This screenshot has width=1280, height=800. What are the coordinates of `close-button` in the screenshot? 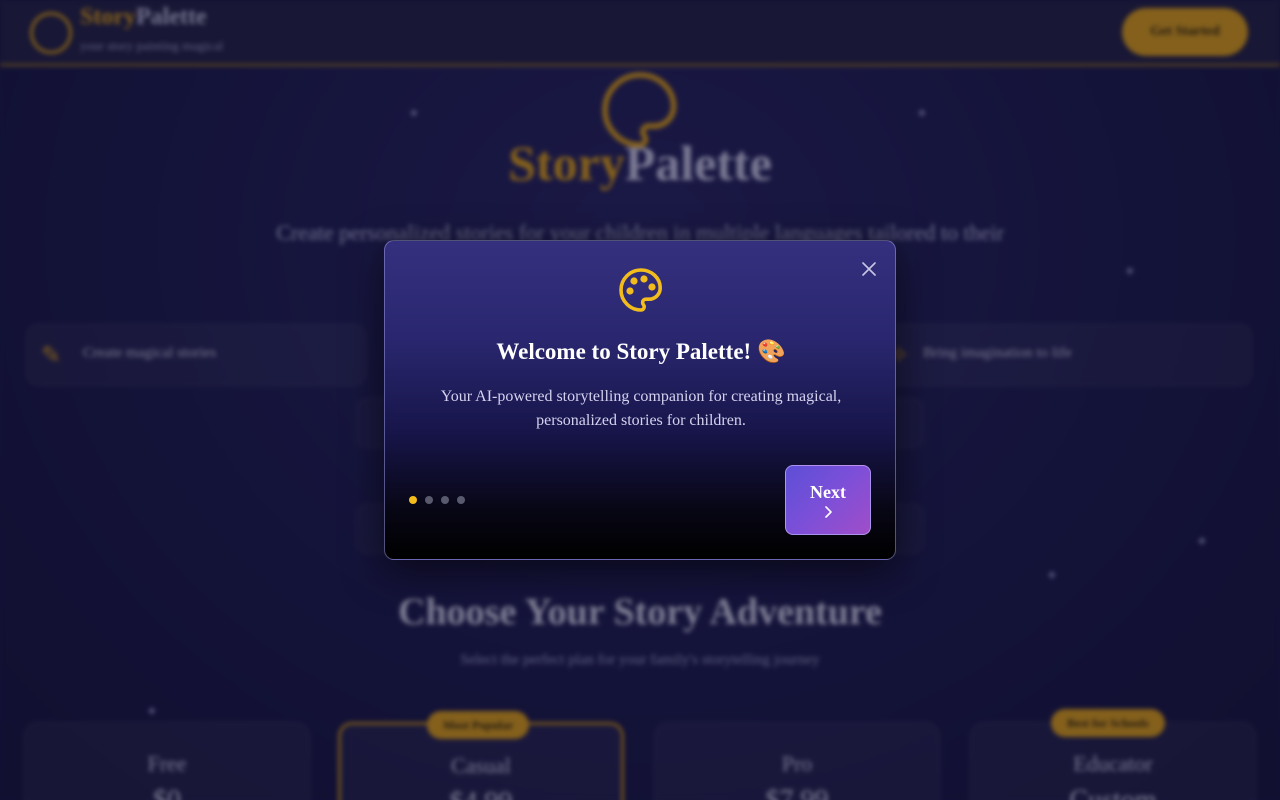 It's located at (869, 269).